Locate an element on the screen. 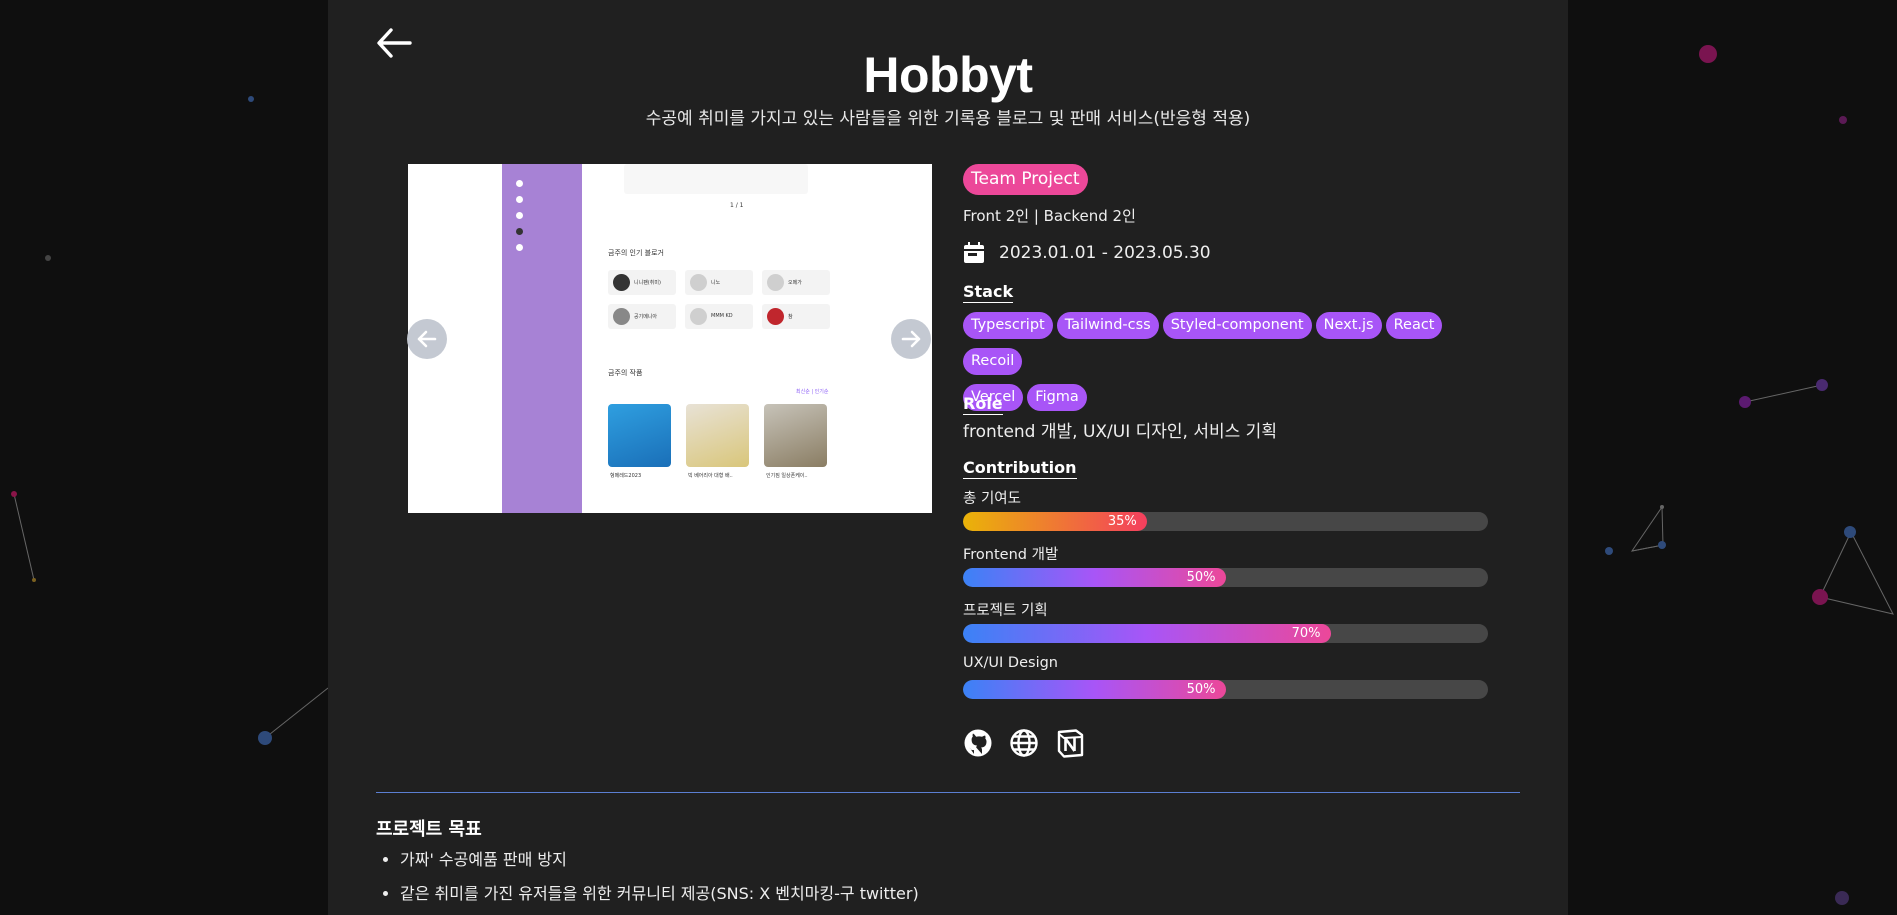 This screenshot has height=915, width=1897. stack-tag: Next.js is located at coordinates (1348, 325).